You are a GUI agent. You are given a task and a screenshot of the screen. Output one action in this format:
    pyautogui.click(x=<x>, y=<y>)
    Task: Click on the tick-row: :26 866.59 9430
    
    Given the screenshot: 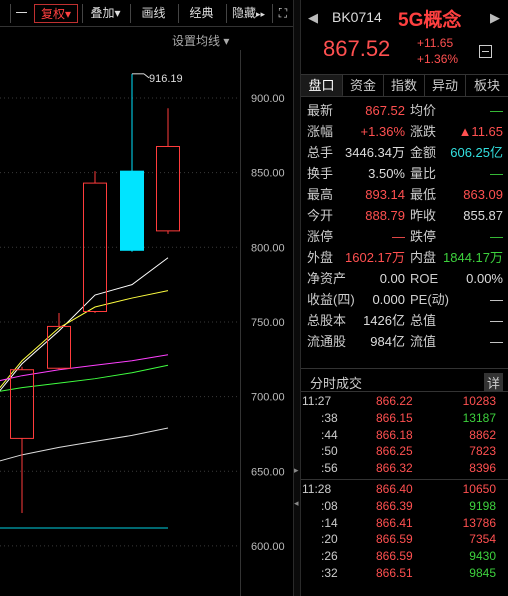 What is the action you would take?
    pyautogui.click(x=404, y=556)
    